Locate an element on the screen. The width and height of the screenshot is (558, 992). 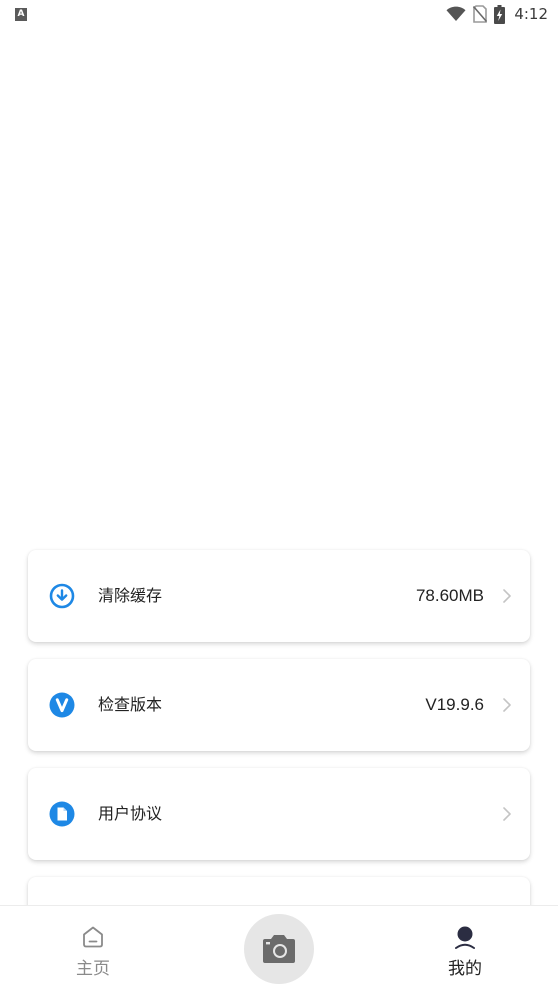
document-icon is located at coordinates (62, 814).